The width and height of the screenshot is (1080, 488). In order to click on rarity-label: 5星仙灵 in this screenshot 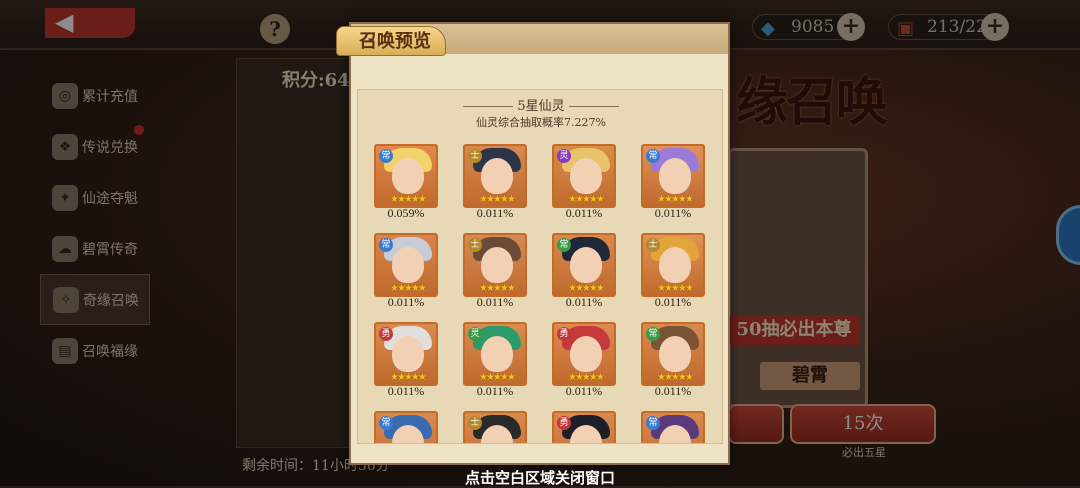, I will do `click(541, 106)`.